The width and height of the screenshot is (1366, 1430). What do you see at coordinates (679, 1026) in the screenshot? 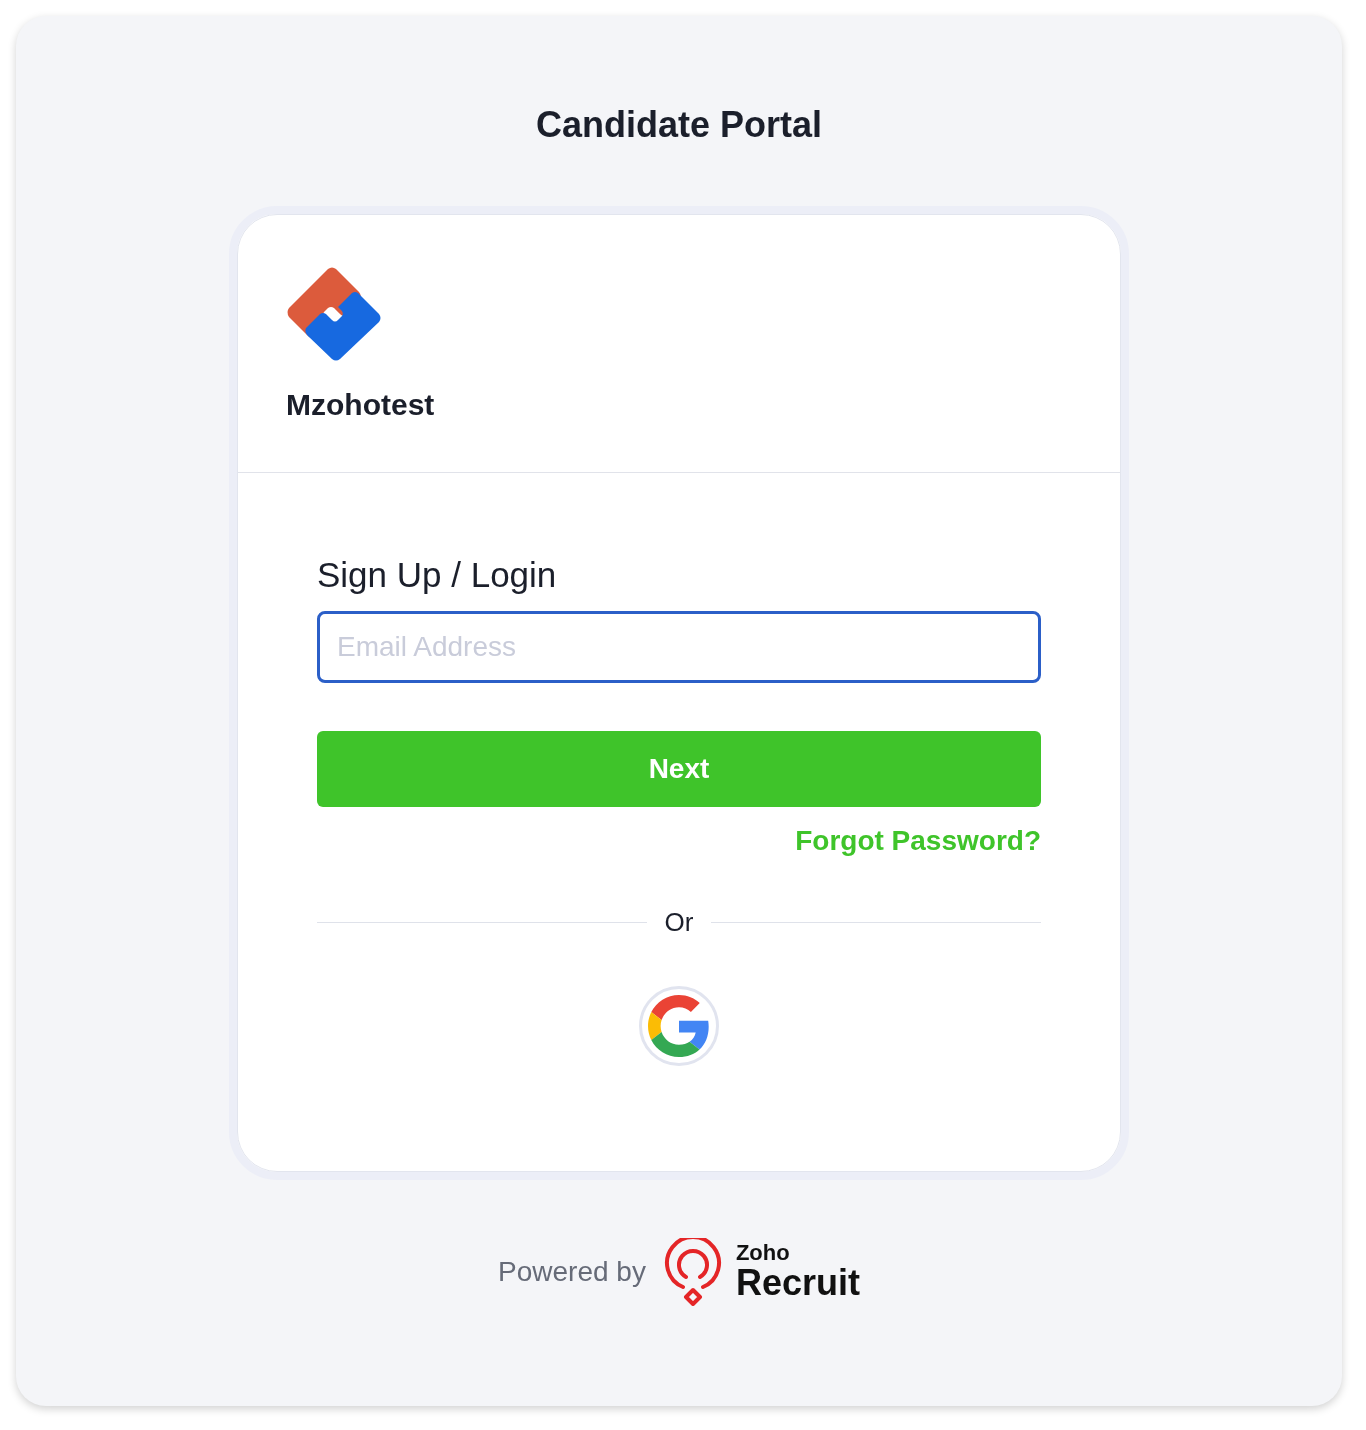
I see `google-g-icon` at bounding box center [679, 1026].